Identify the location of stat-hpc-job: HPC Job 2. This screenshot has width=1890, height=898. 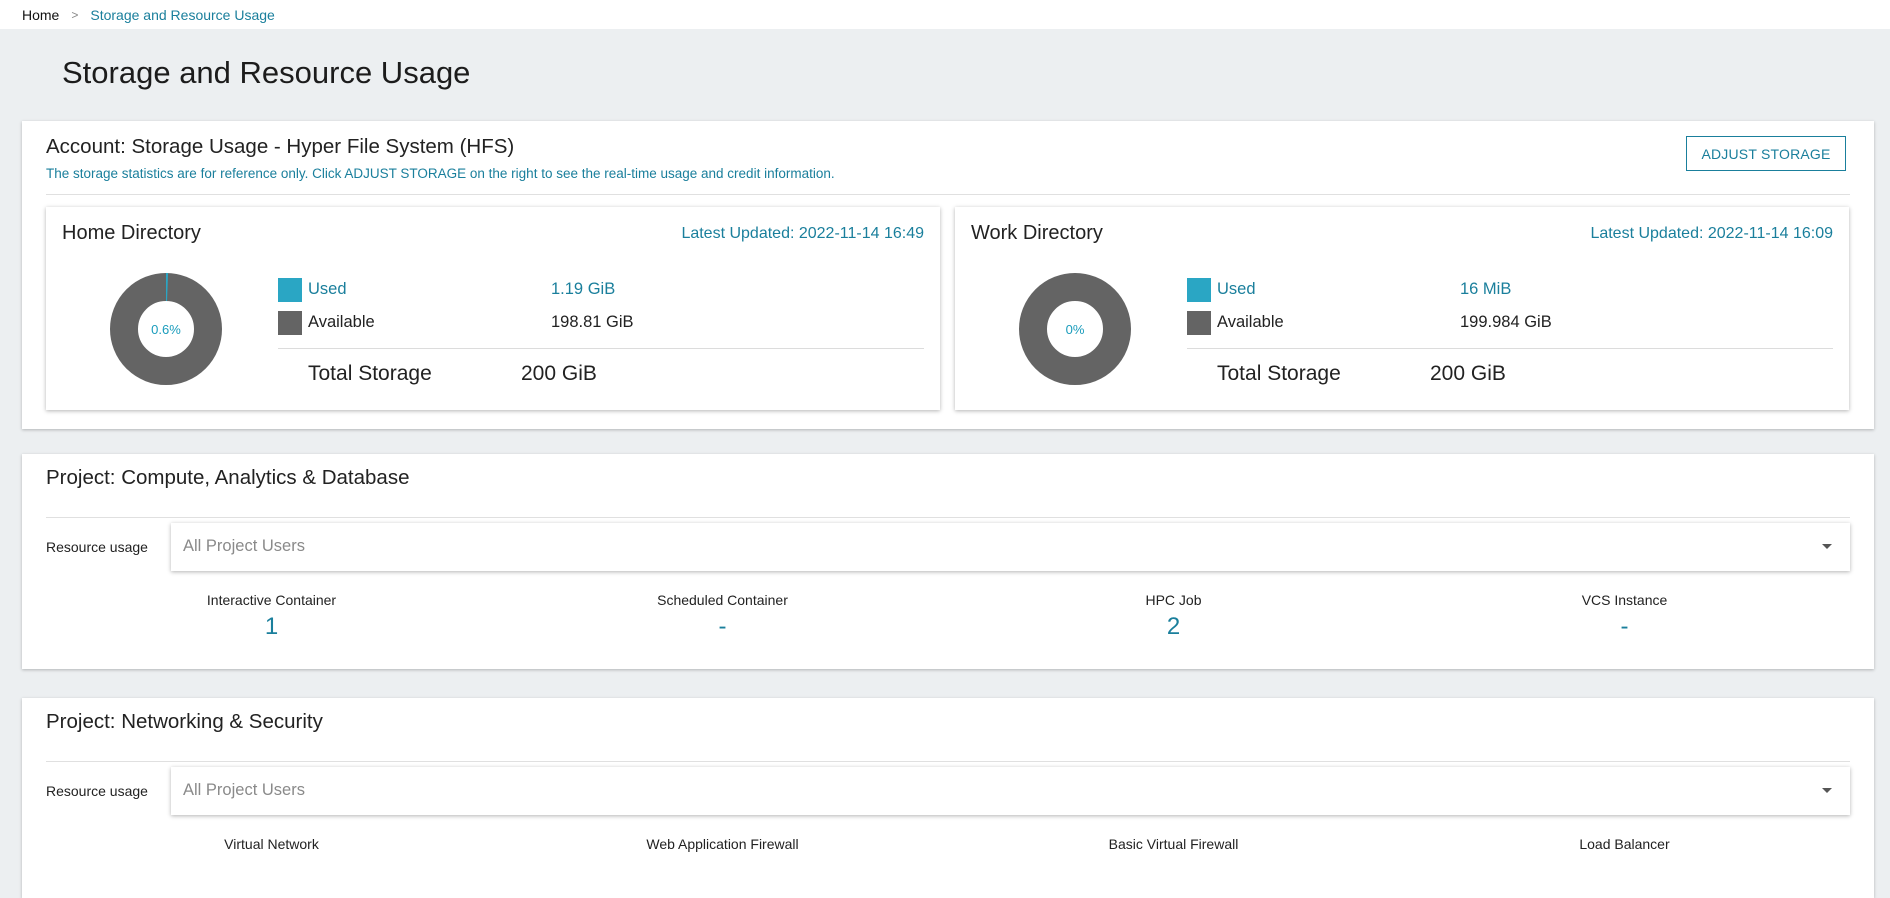
(1173, 616).